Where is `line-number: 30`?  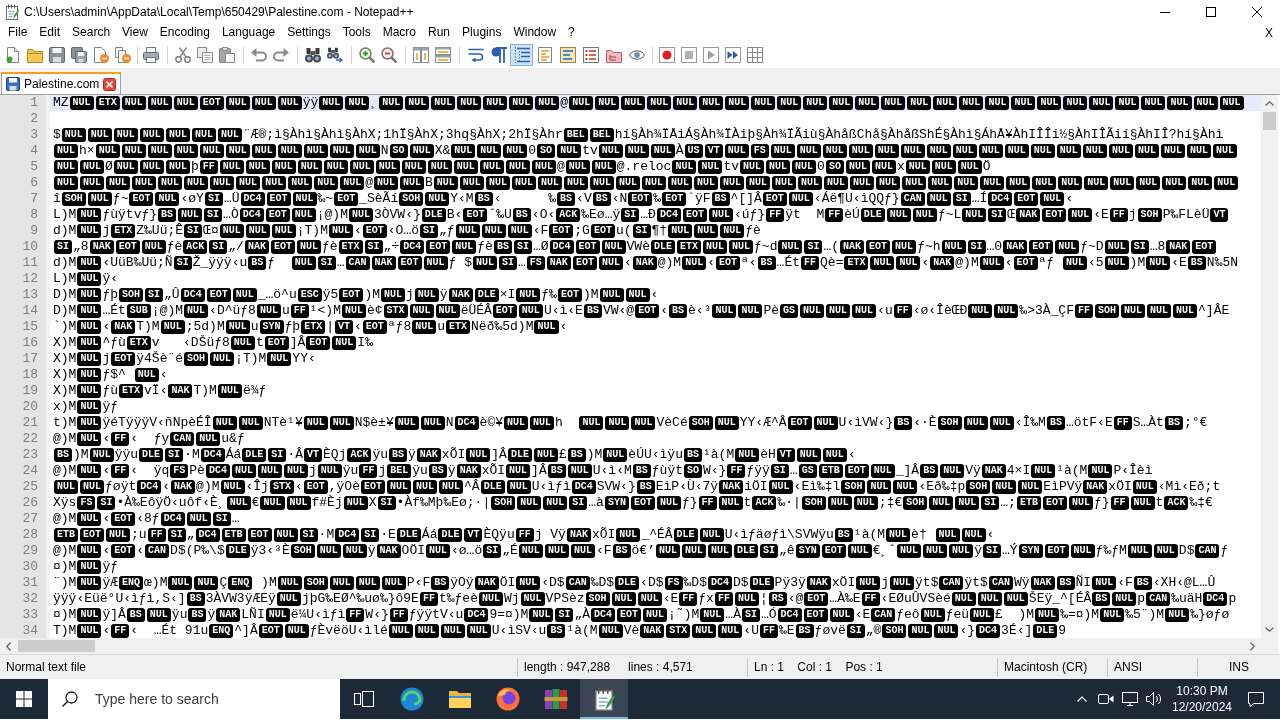 line-number: 30 is located at coordinates (30, 567).